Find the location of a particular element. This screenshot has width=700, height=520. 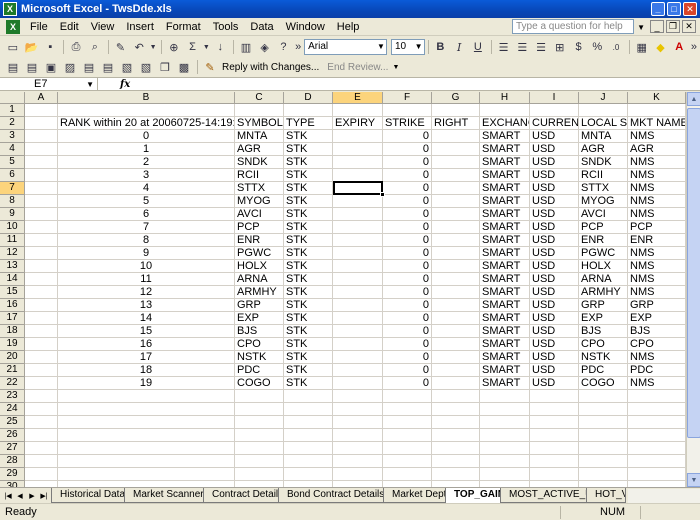

cell-j21: PDC is located at coordinates (603, 370).